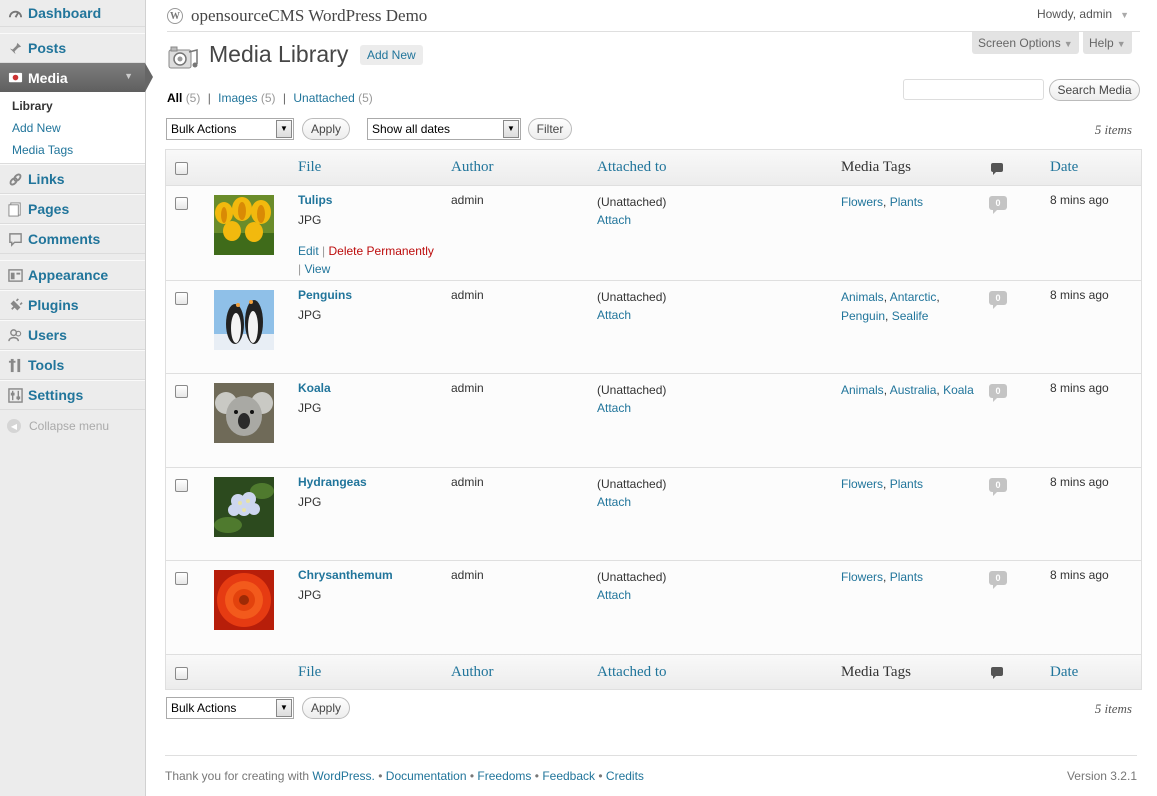 This screenshot has height=796, width=1157. Describe the element at coordinates (14, 426) in the screenshot. I see `collapse-arrow-icon: ◀` at that location.